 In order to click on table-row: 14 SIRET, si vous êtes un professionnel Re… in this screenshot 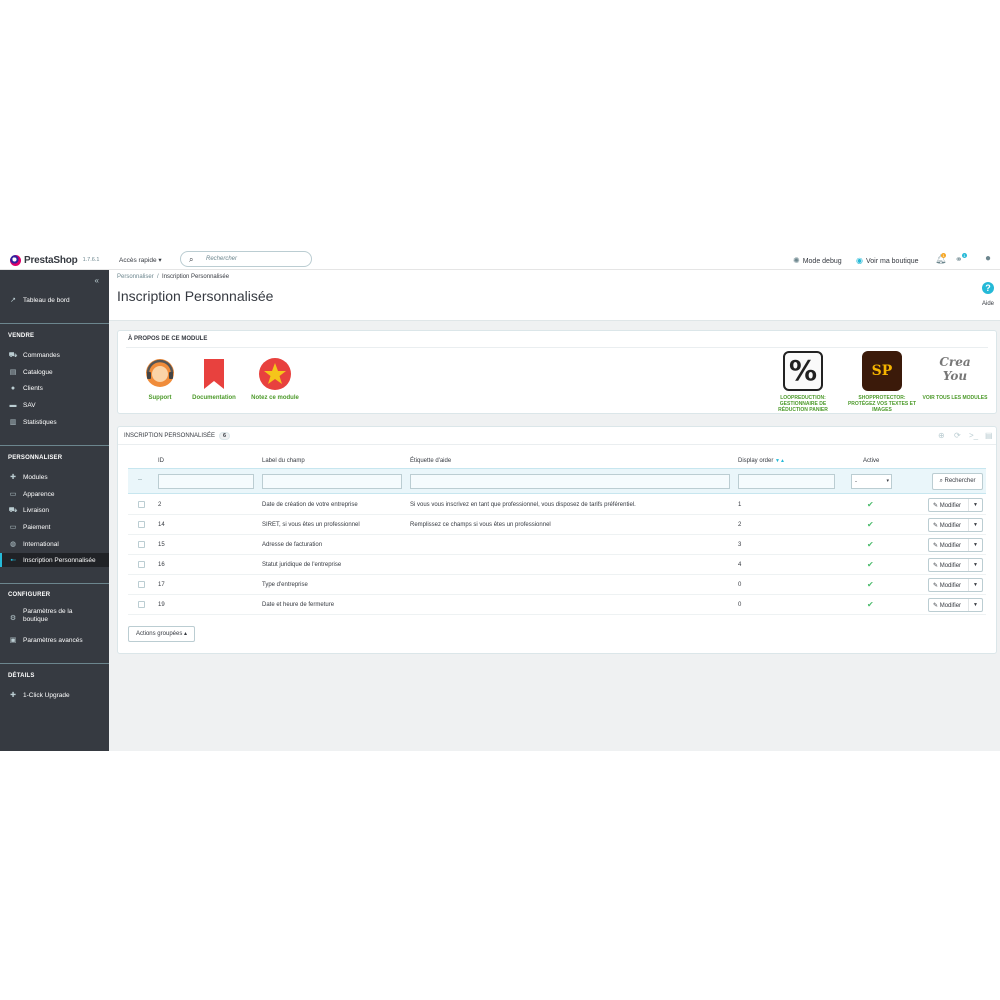, I will do `click(557, 525)`.